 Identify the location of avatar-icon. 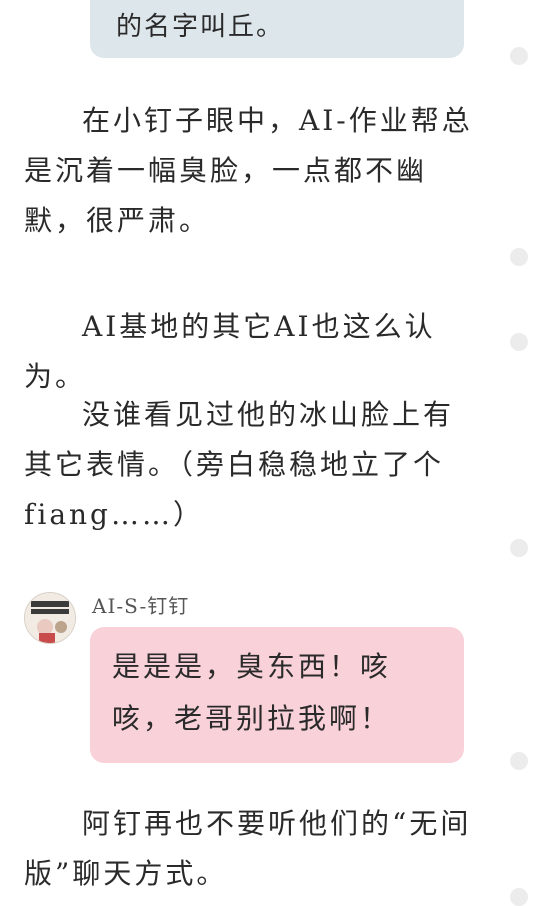
(50, 618).